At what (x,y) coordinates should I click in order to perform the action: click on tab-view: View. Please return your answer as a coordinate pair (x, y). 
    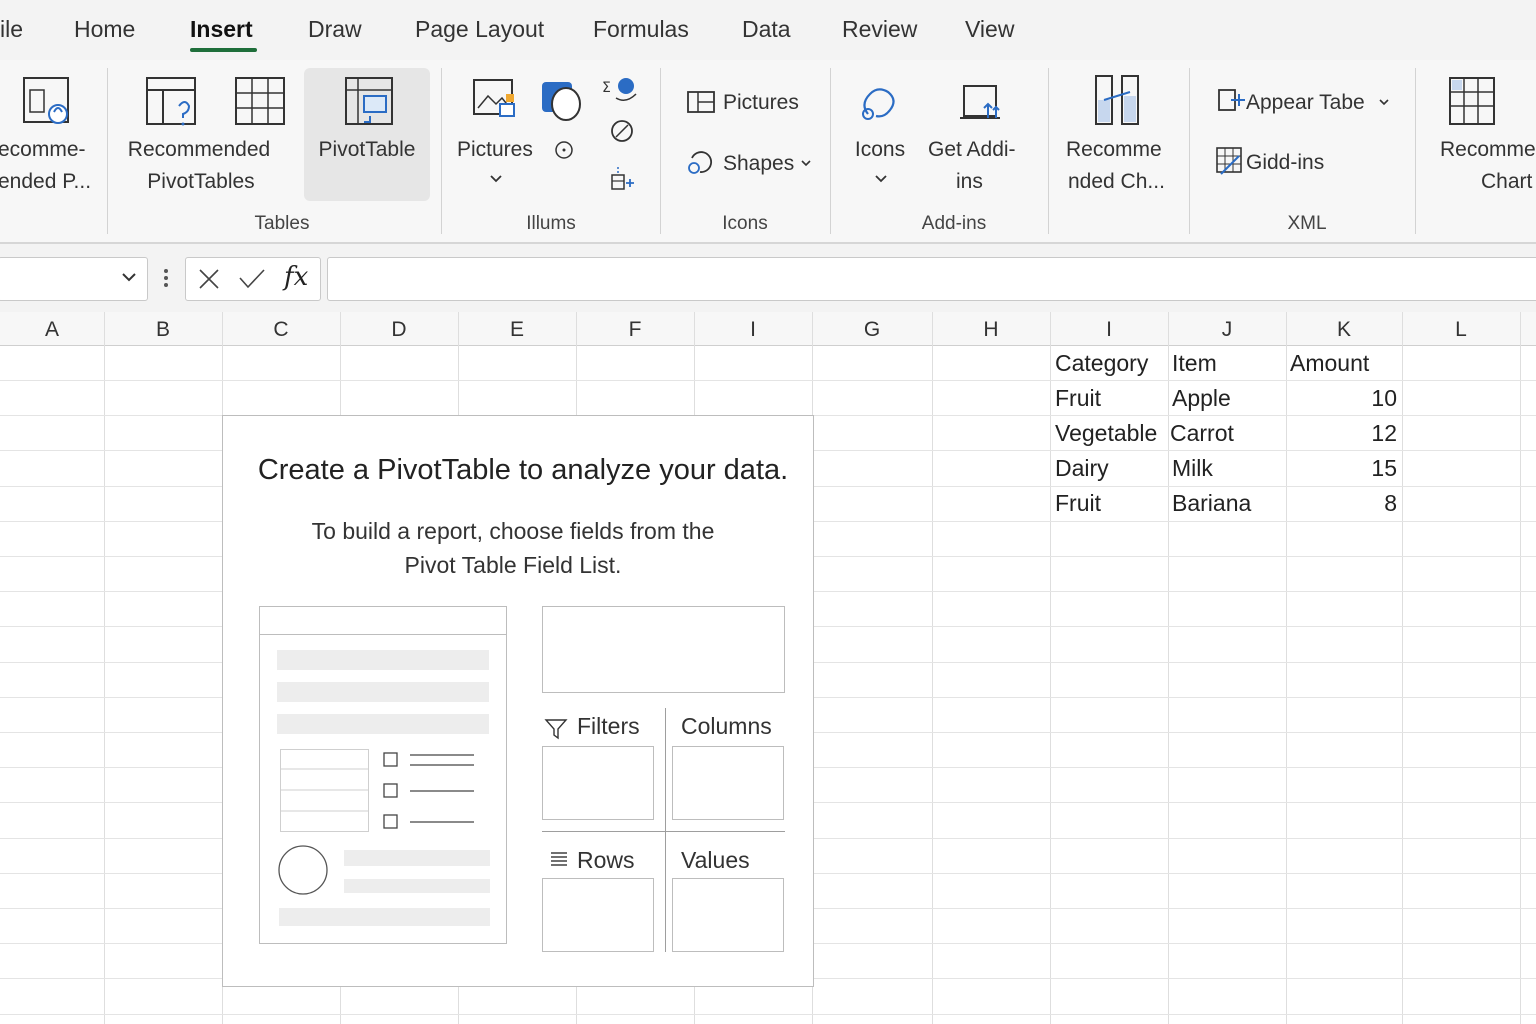
    Looking at the image, I should click on (989, 29).